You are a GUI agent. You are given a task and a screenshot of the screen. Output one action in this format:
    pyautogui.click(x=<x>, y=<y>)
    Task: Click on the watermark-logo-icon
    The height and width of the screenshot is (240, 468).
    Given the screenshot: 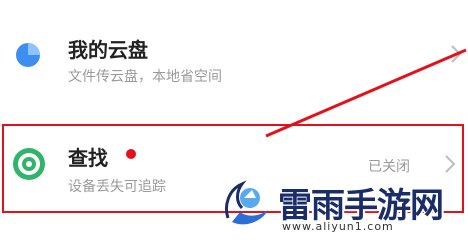 What is the action you would take?
    pyautogui.click(x=246, y=202)
    